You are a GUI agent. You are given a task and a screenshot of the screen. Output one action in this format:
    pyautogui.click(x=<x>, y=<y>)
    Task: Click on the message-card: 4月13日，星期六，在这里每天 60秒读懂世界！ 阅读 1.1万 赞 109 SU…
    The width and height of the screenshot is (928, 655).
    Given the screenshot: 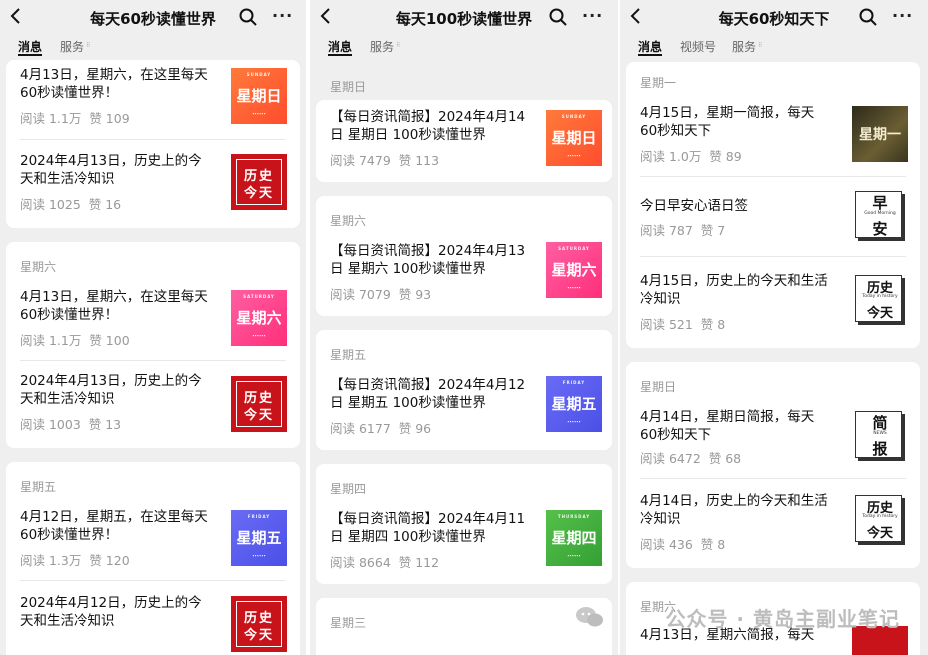 What is the action you would take?
    pyautogui.click(x=153, y=144)
    